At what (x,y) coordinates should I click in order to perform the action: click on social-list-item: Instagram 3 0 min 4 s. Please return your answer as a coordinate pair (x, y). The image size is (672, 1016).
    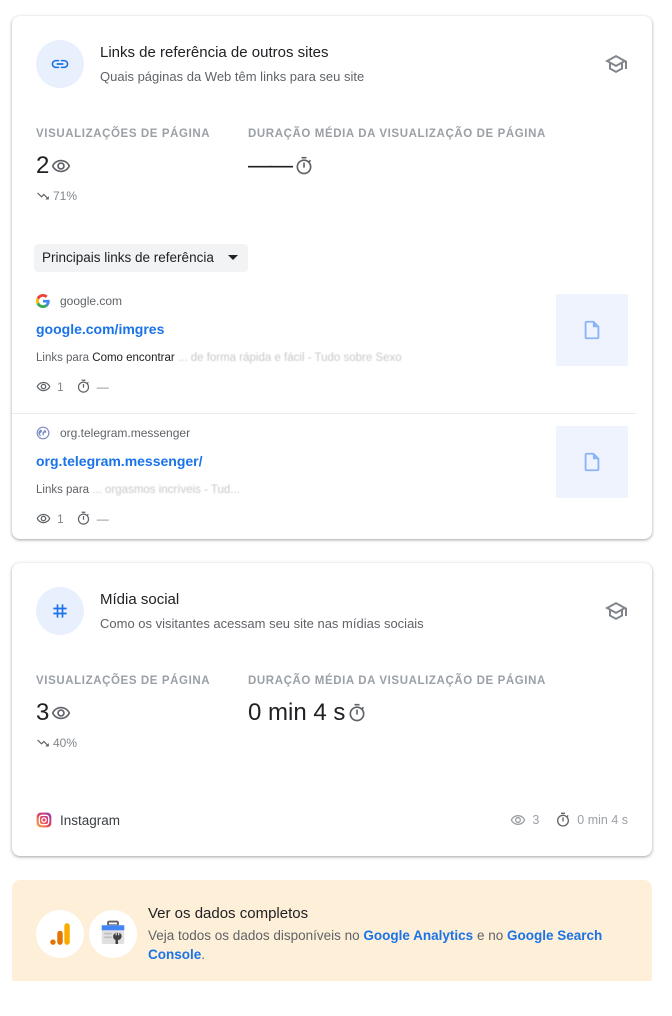
    Looking at the image, I should click on (332, 820).